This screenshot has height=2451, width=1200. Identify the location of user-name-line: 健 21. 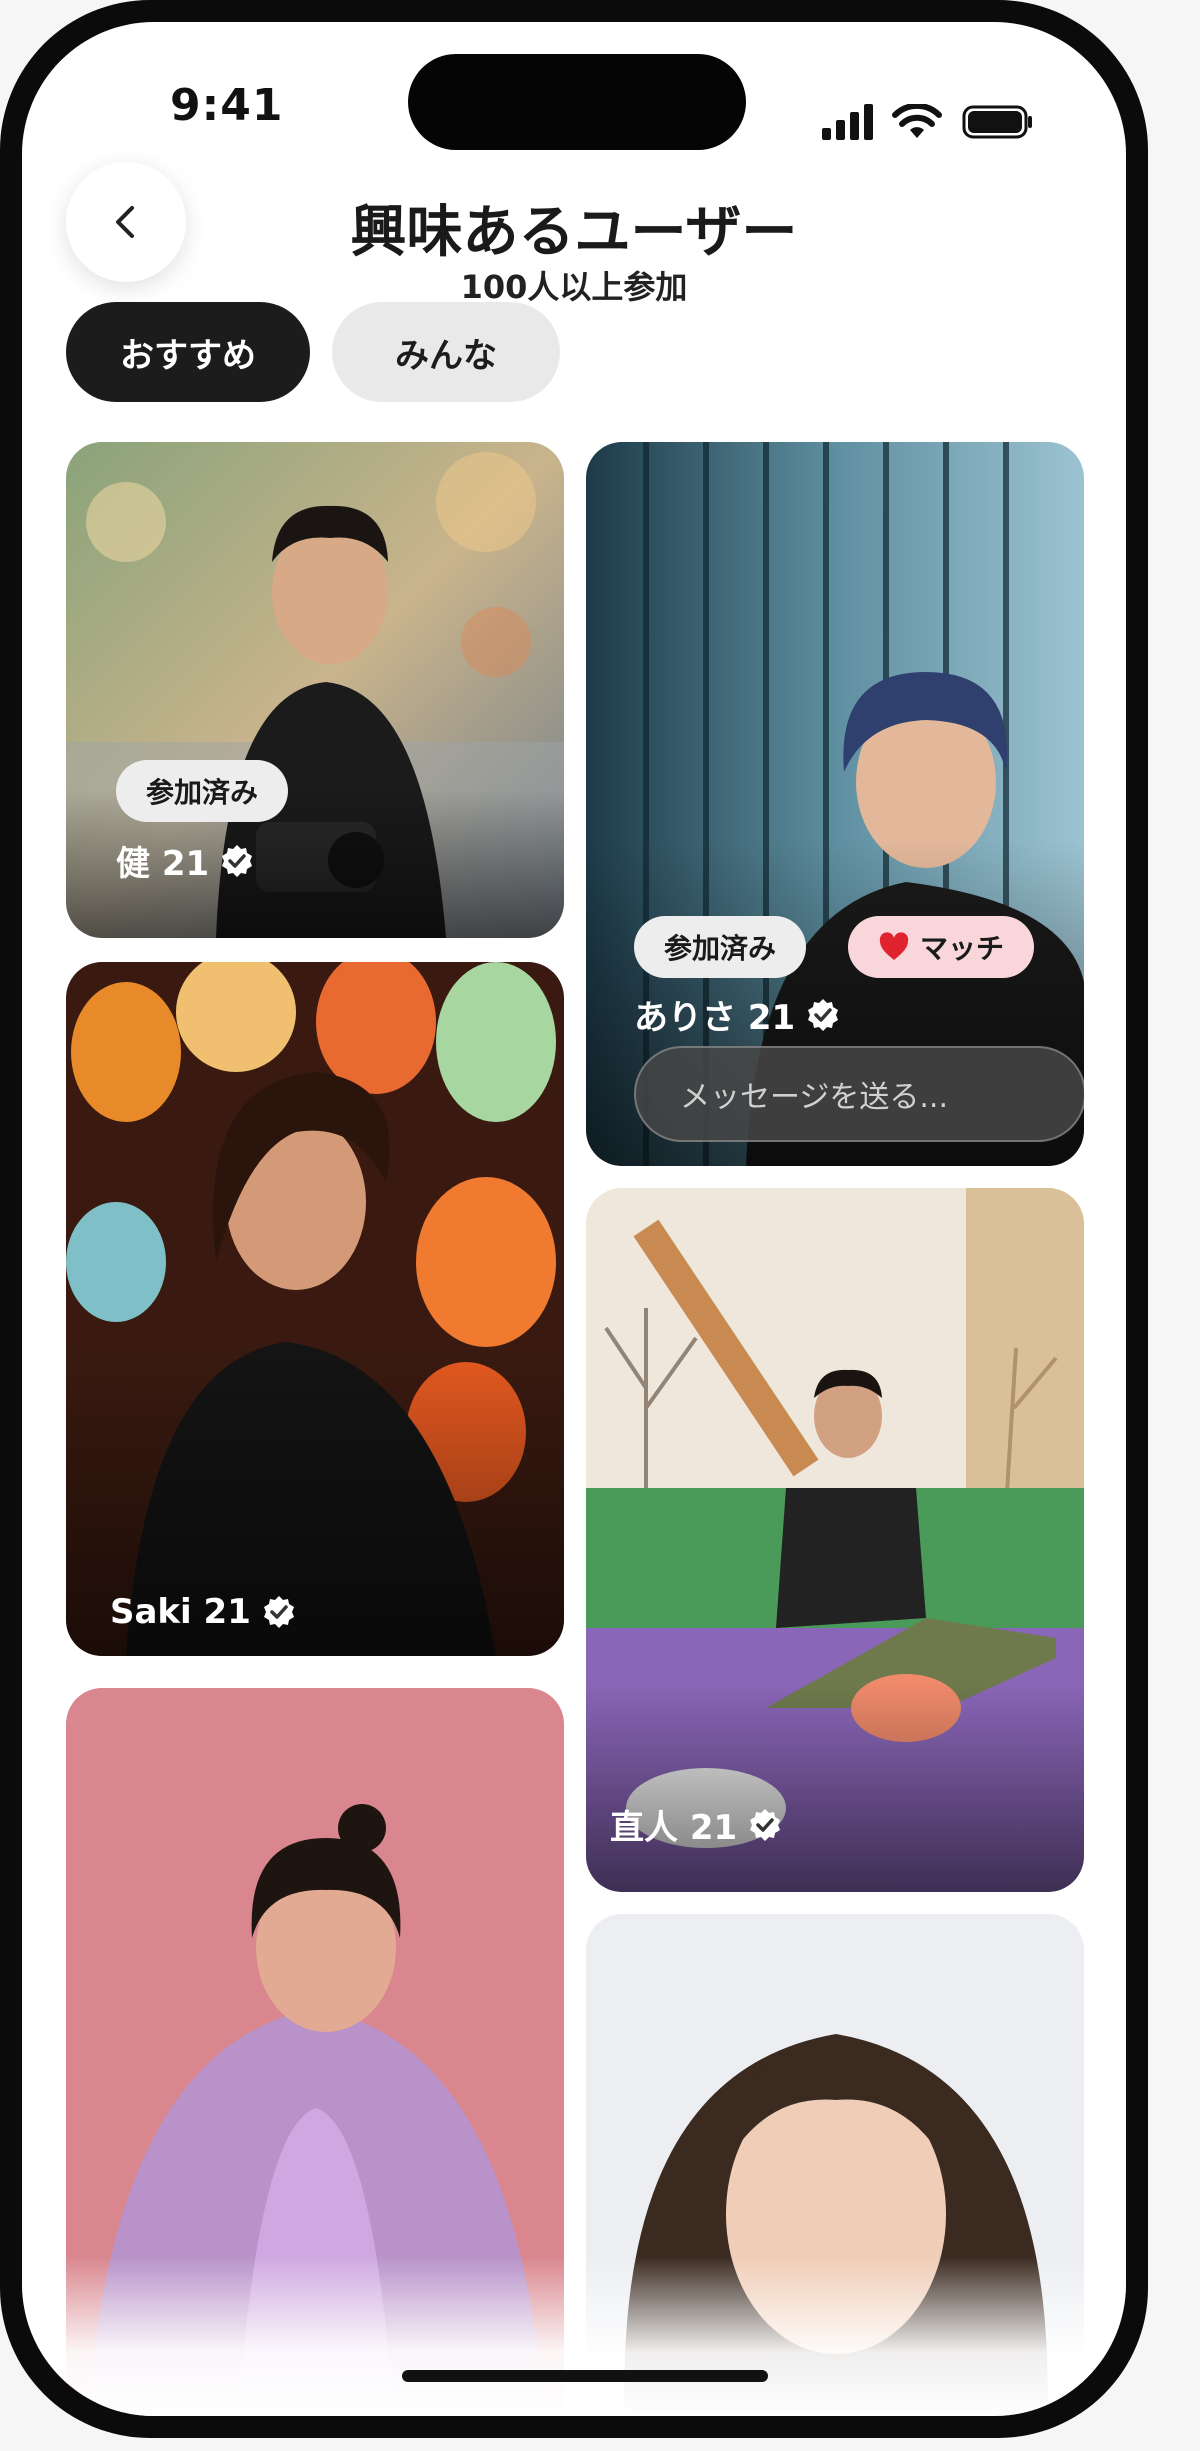
(185, 860).